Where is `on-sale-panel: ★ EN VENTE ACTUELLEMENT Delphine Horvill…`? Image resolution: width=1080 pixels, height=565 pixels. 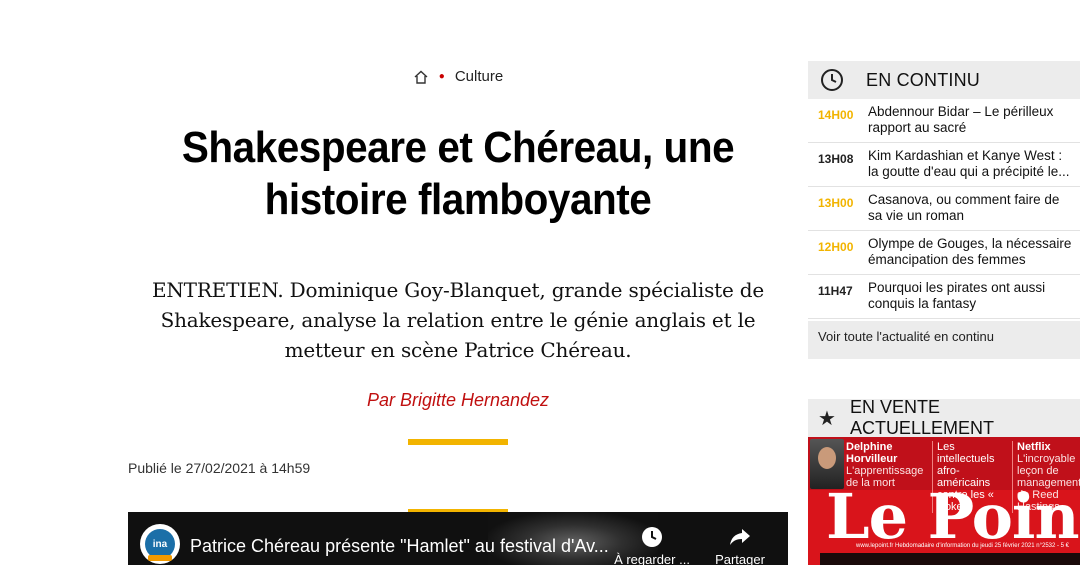 on-sale-panel: ★ EN VENTE ACTUELLEMENT Delphine Horvill… is located at coordinates (944, 481).